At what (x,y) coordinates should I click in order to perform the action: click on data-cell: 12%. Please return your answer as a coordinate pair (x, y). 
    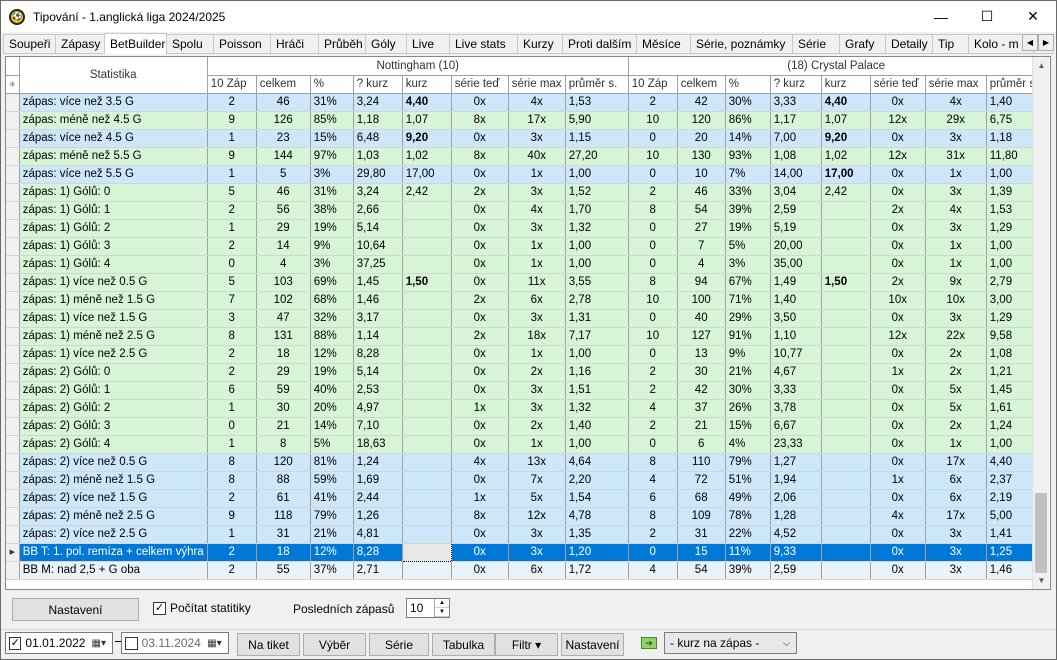
    Looking at the image, I should click on (332, 354).